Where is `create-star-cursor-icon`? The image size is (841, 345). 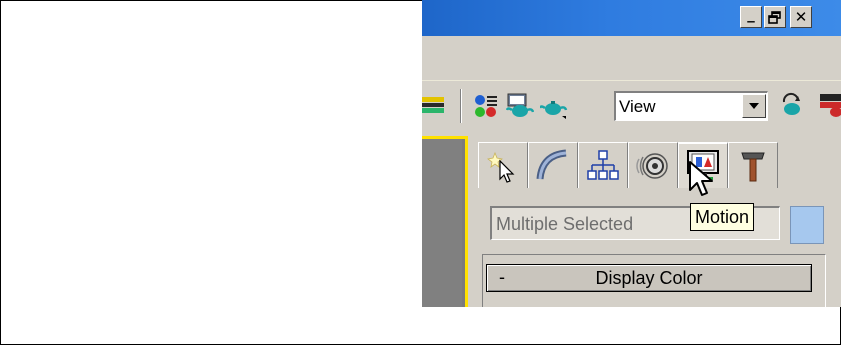
create-star-cursor-icon is located at coordinates (501, 167).